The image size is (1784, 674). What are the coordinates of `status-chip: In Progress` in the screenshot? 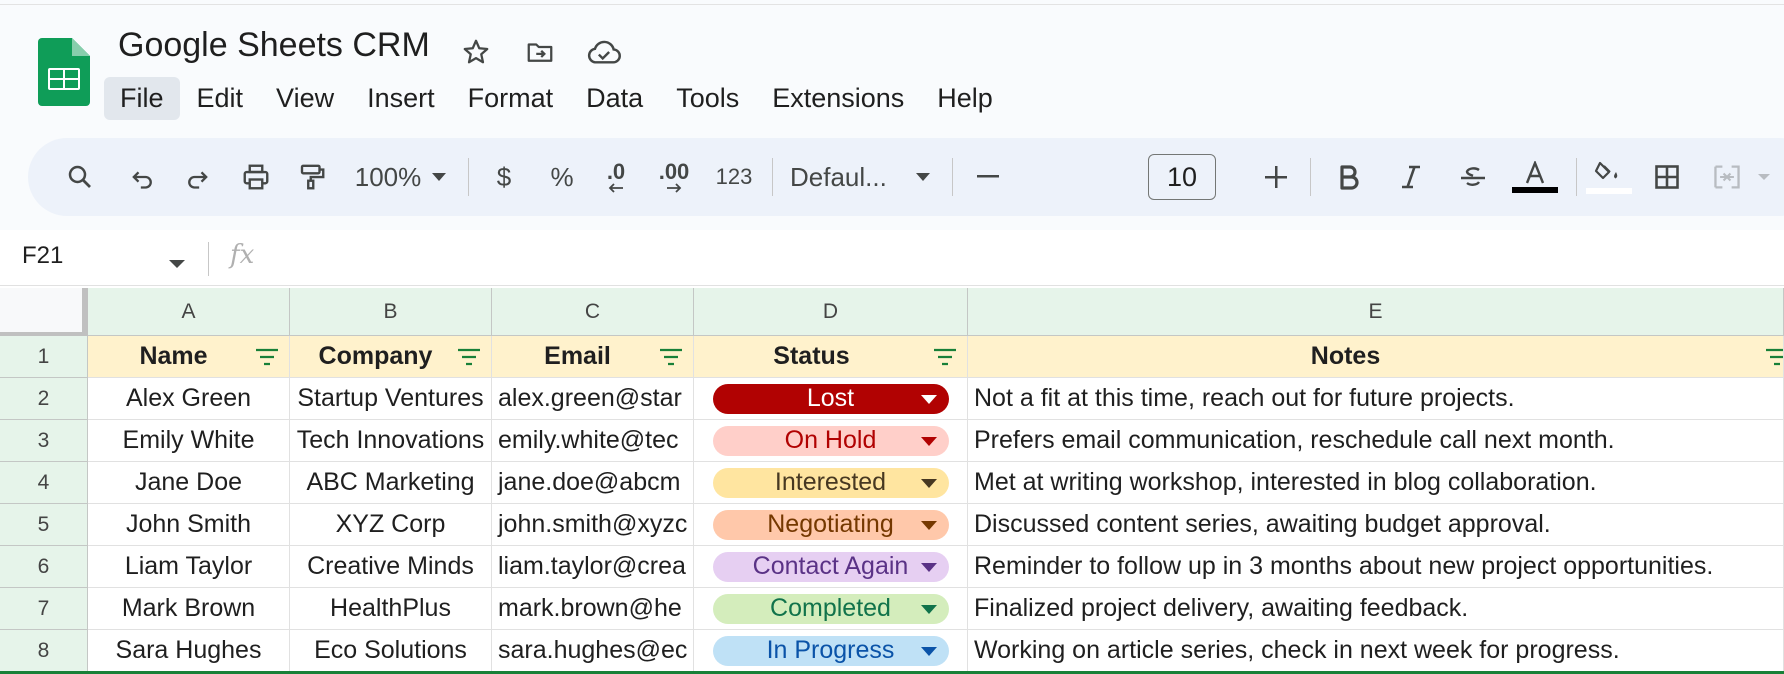 It's located at (830, 650).